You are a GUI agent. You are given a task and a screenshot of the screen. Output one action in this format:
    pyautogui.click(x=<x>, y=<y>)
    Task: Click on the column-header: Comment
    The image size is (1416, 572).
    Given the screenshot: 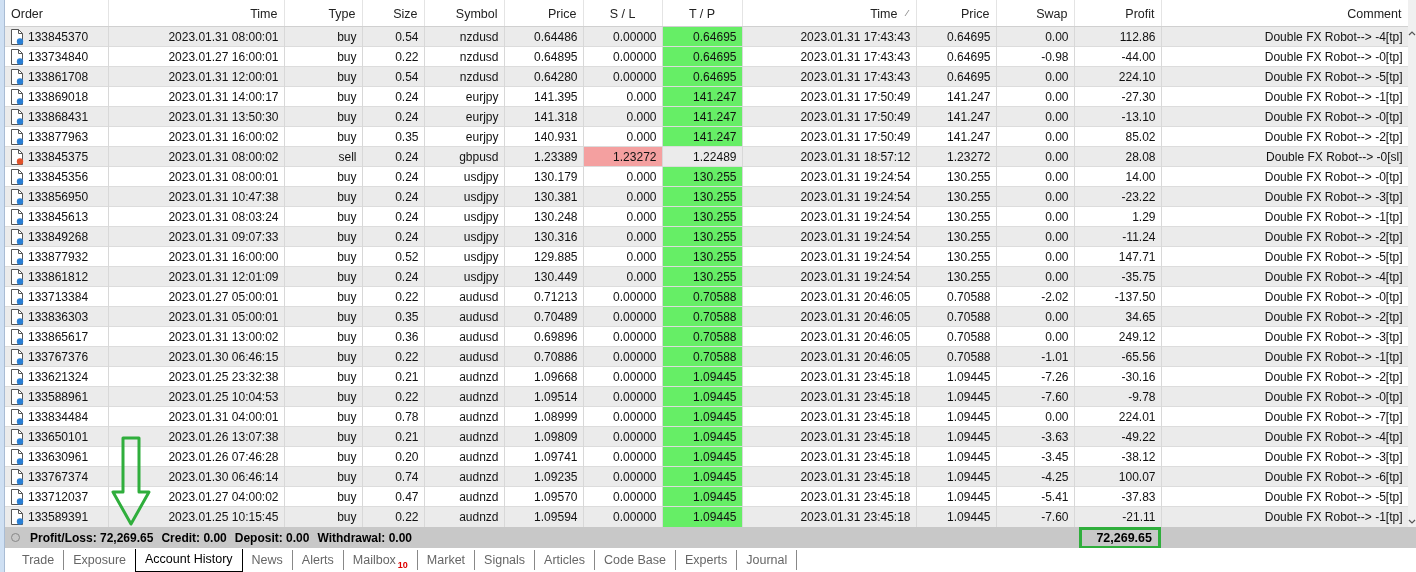 What is the action you would take?
    pyautogui.click(x=1284, y=13)
    